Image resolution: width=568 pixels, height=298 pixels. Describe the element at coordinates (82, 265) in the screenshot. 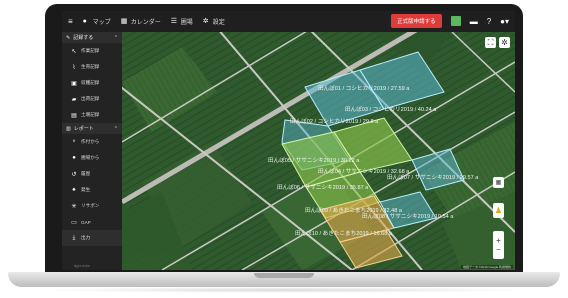

I see `sidebar-footer: agri-note` at that location.